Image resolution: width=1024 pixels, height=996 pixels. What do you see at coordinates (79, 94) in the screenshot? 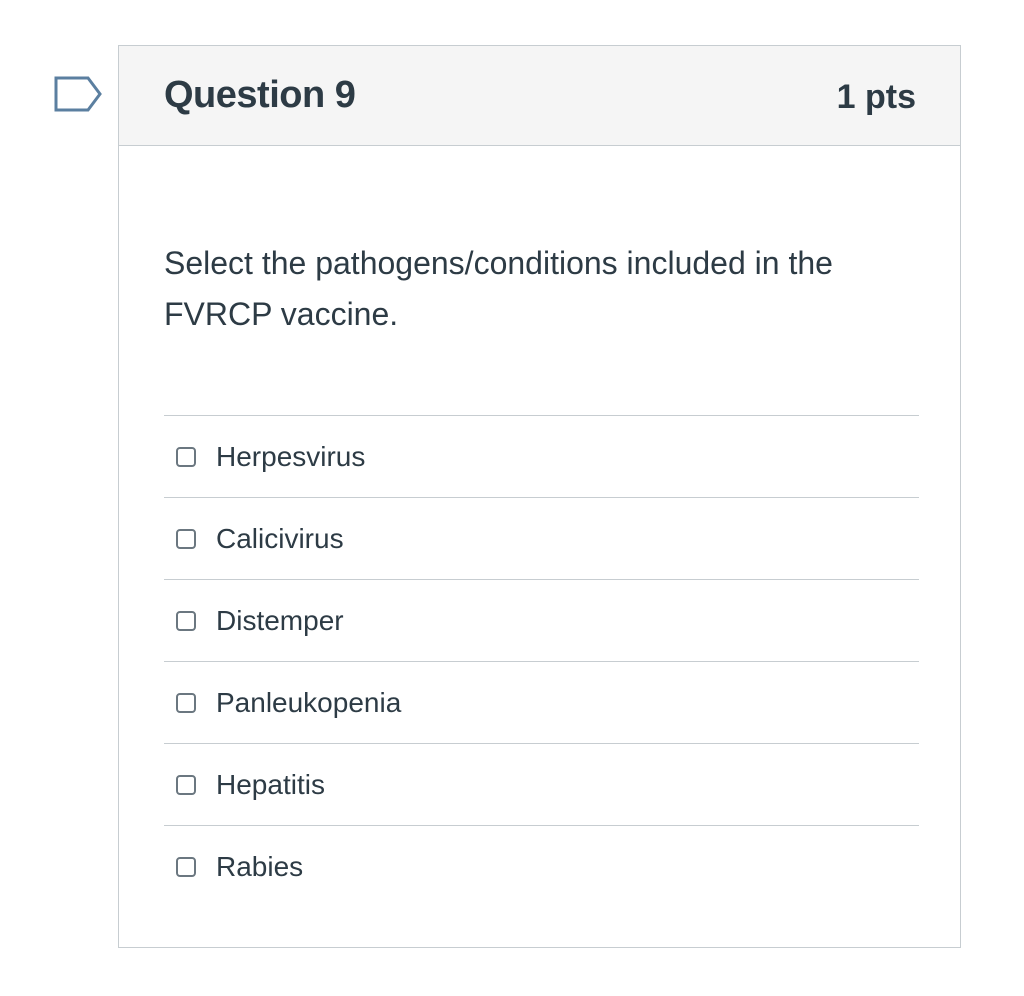
I see `flag-question-icon` at bounding box center [79, 94].